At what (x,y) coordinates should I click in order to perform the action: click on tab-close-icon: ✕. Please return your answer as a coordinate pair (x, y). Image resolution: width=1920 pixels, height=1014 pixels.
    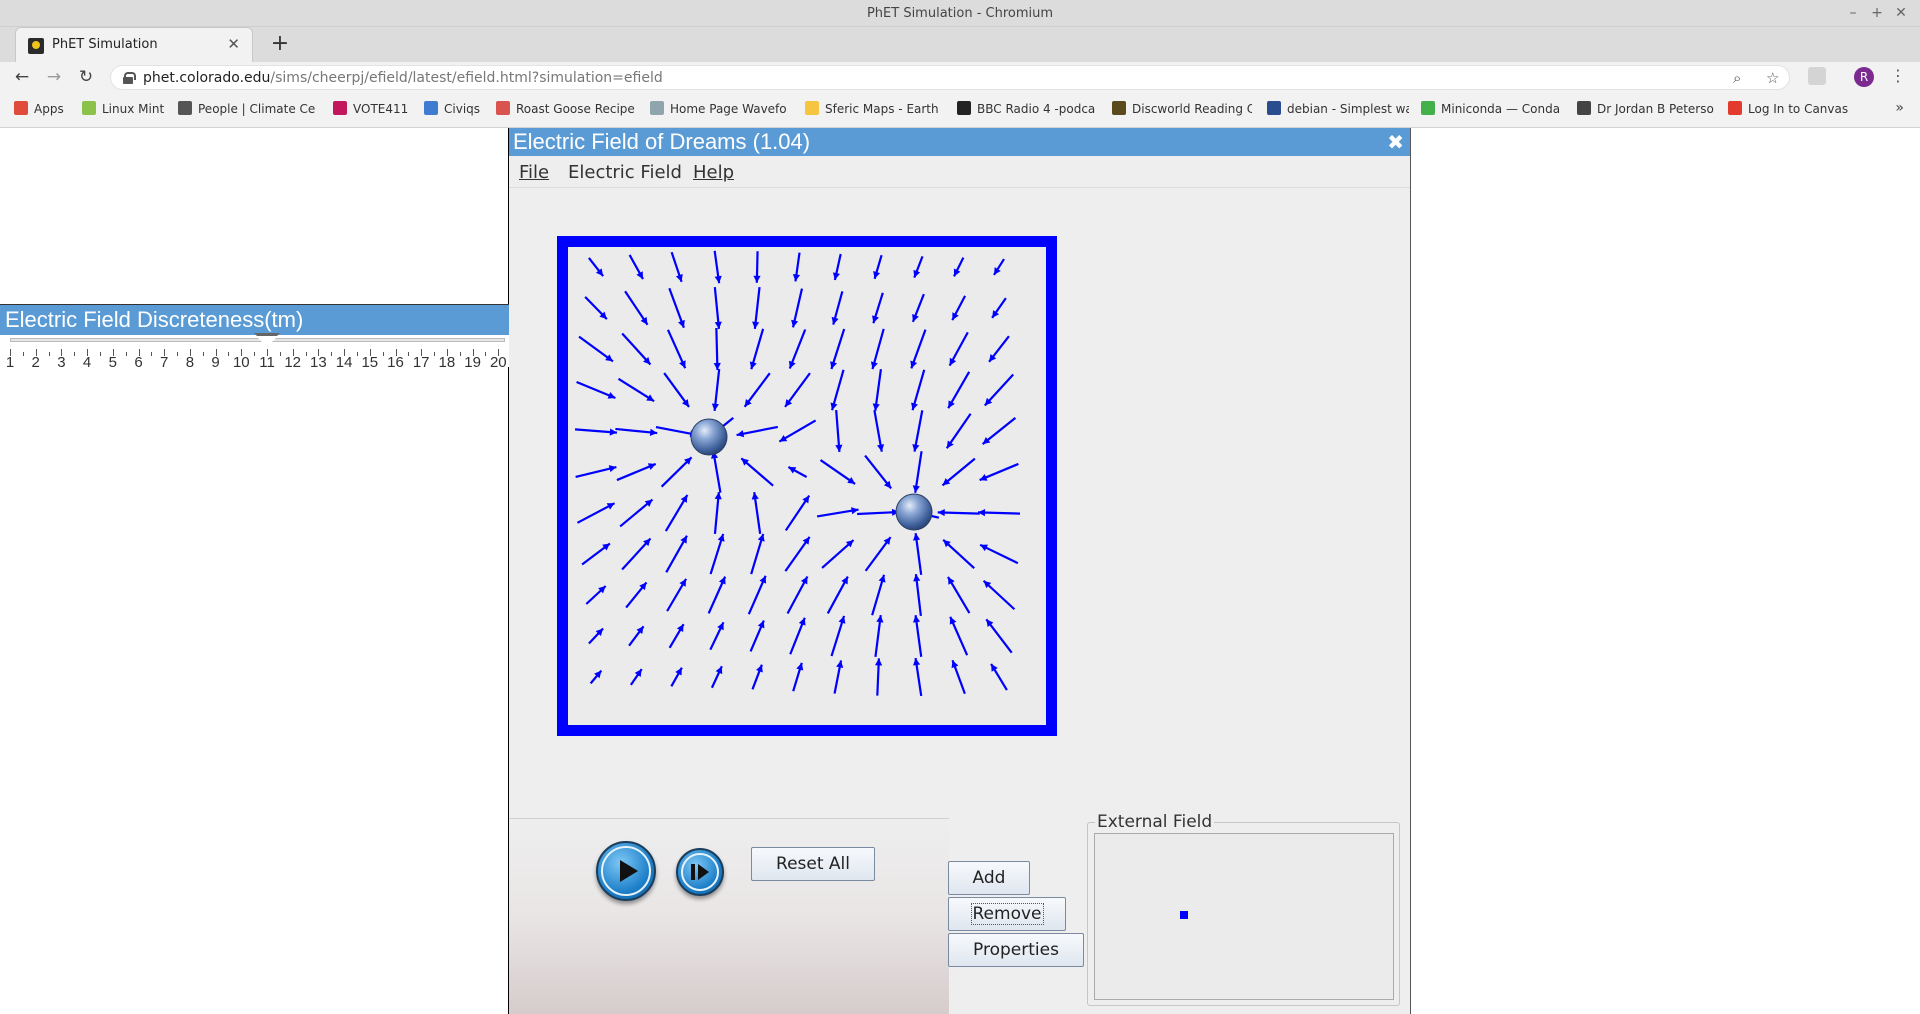
    Looking at the image, I should click on (233, 44).